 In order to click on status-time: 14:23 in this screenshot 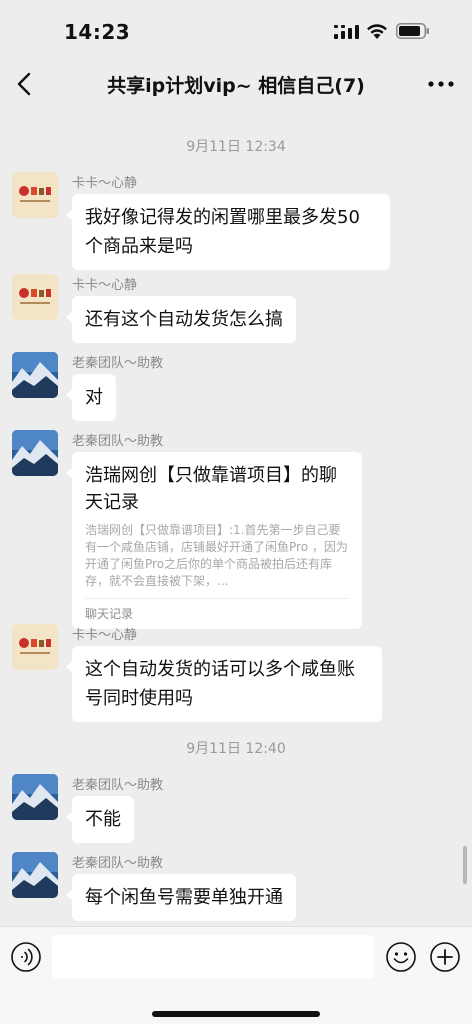, I will do `click(97, 32)`.